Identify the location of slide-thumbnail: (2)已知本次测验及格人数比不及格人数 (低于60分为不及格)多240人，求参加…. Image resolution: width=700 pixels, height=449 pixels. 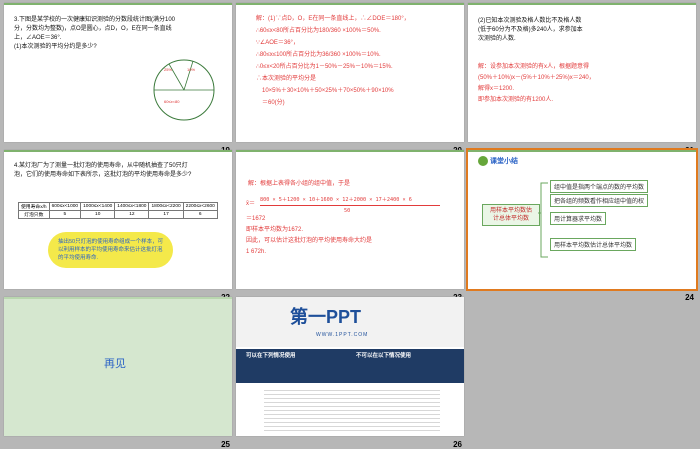
(582, 79).